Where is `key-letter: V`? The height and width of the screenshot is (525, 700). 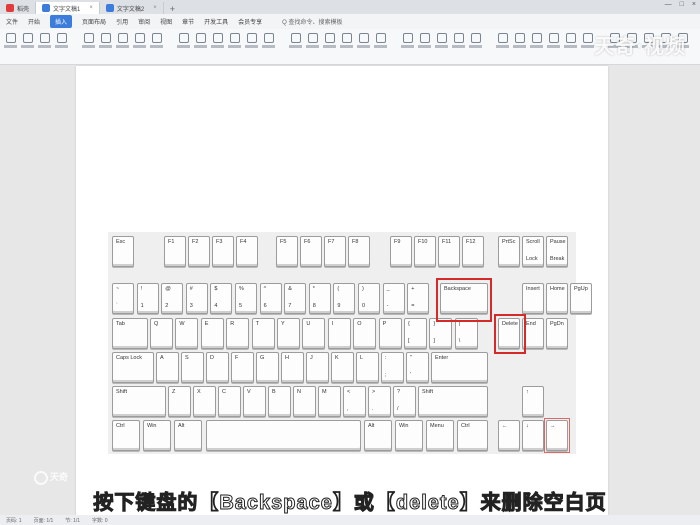 key-letter: V is located at coordinates (254, 401).